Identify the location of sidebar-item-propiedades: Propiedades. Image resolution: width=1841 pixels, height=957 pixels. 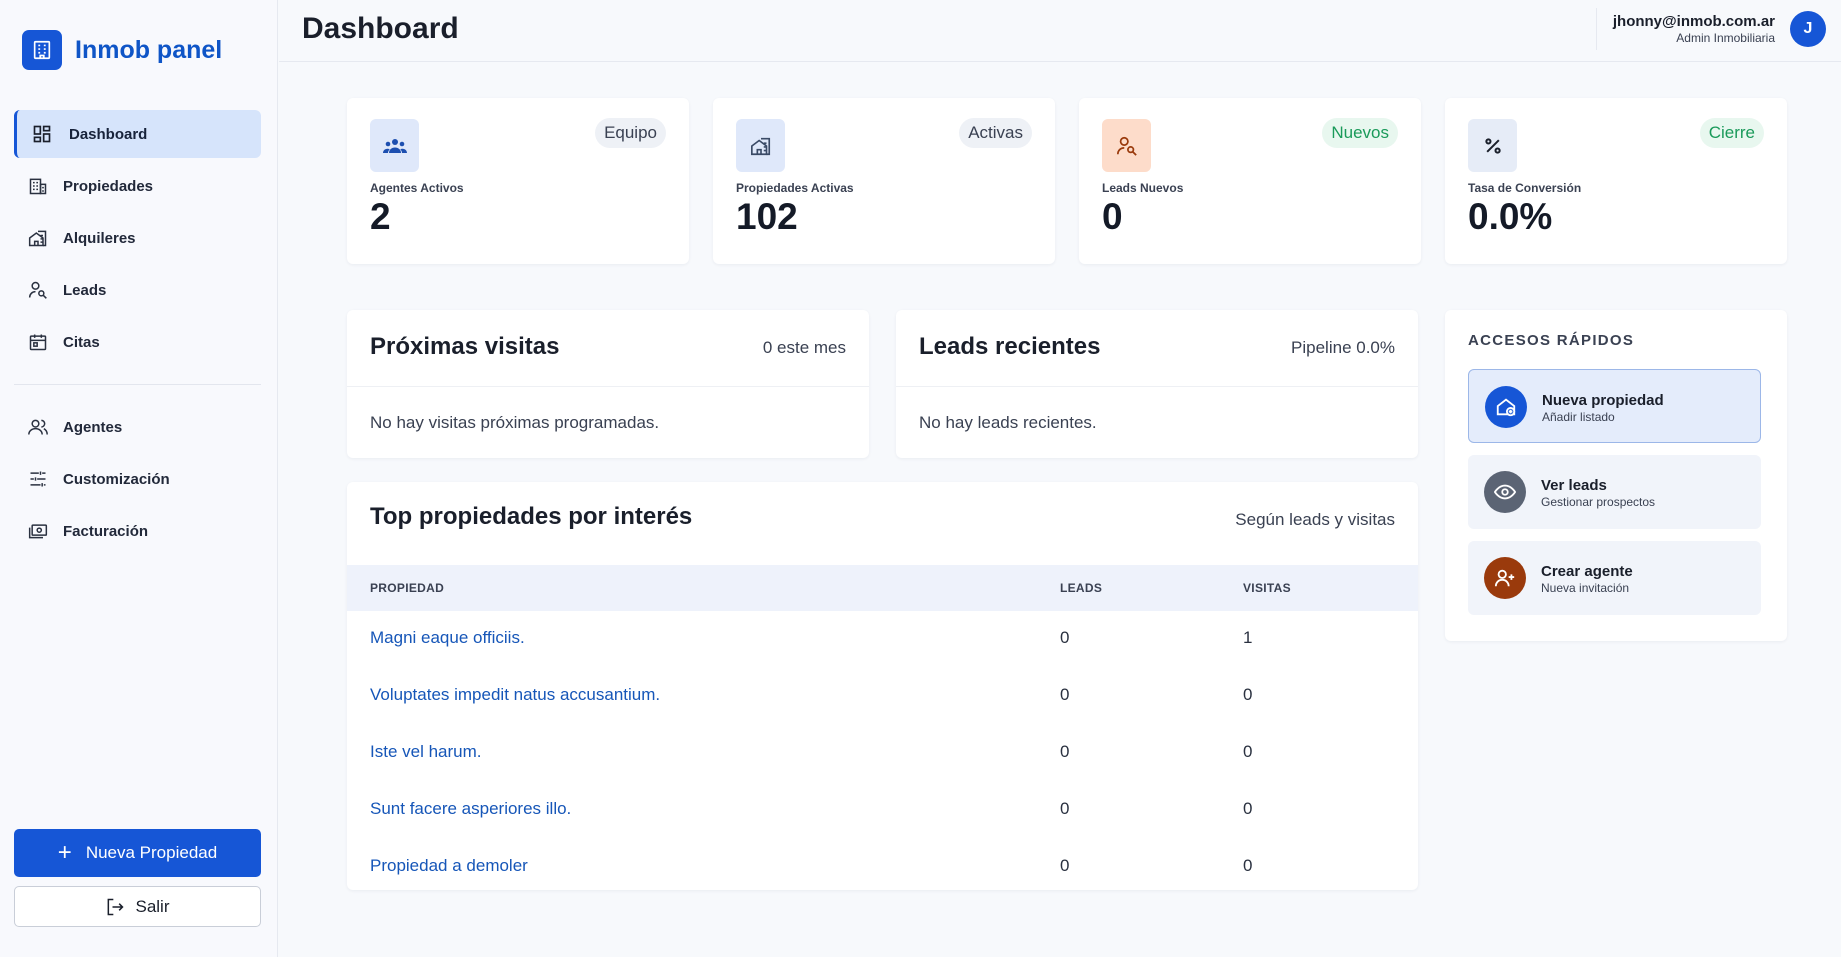
(137, 186).